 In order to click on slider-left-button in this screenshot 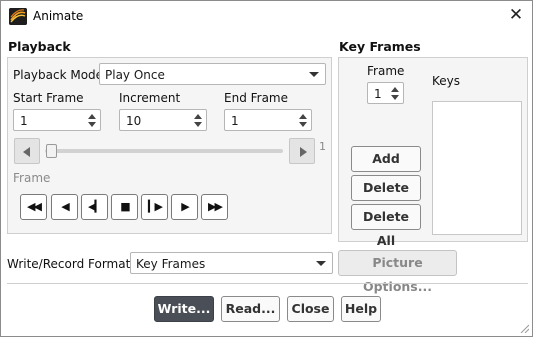, I will do `click(27, 151)`.